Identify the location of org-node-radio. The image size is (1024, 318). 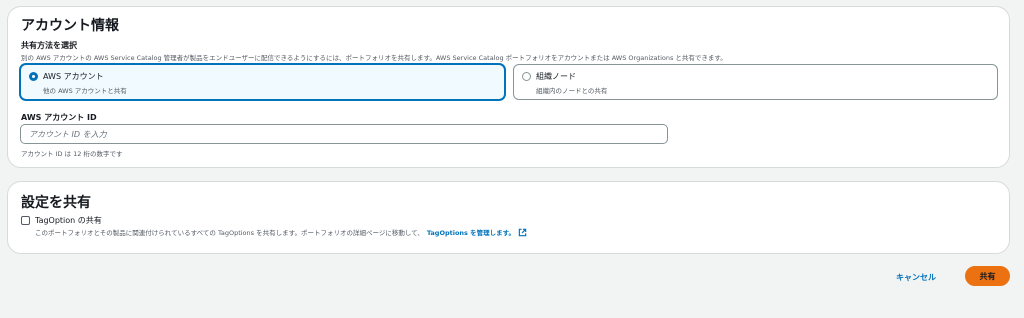
(526, 76).